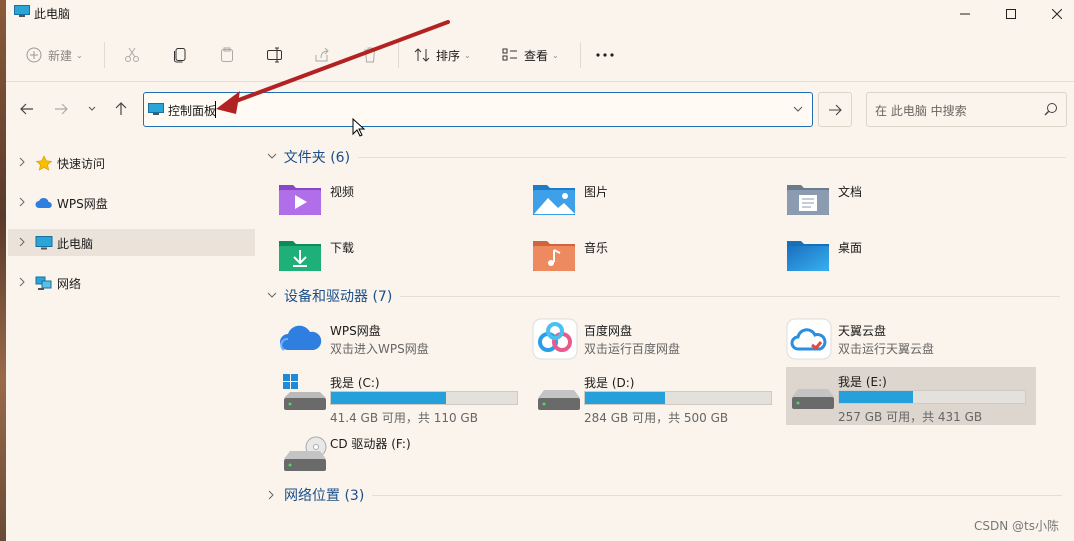  What do you see at coordinates (359, 127) in the screenshot?
I see `mouse-cursor-icon` at bounding box center [359, 127].